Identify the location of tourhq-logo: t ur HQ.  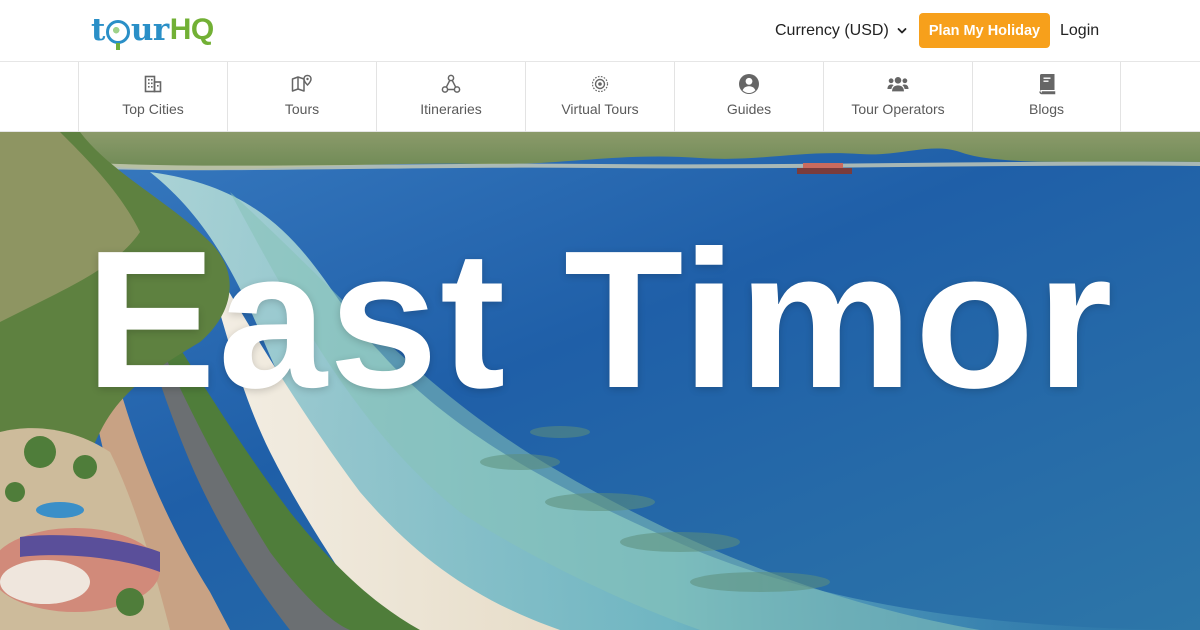
(152, 30).